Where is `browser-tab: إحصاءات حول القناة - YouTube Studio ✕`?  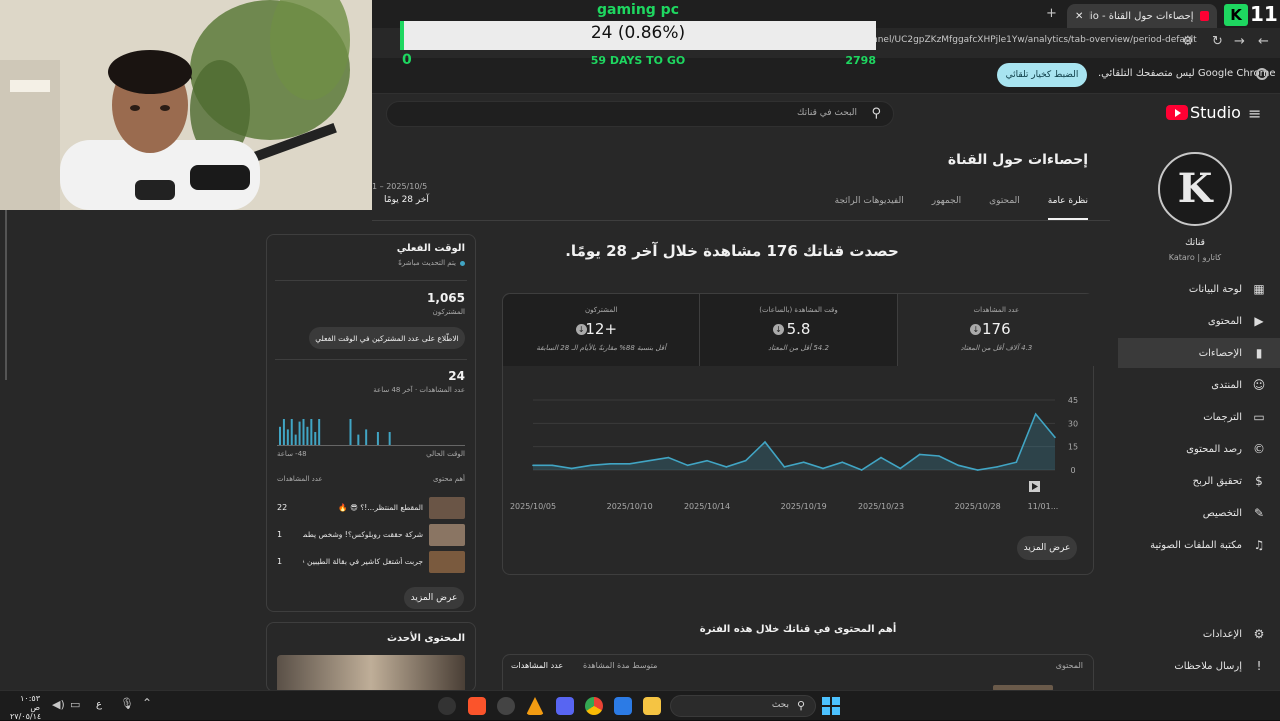 browser-tab: إحصاءات حول القناة - YouTube Studio ✕ is located at coordinates (1142, 16).